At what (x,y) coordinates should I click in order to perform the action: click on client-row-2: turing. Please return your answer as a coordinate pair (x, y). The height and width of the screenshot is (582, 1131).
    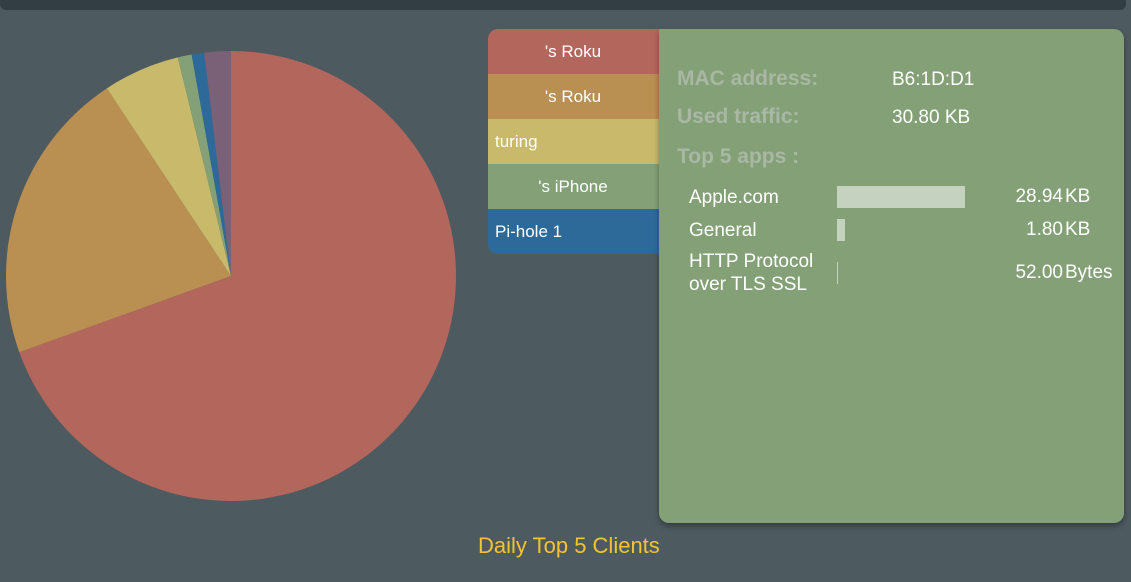
    Looking at the image, I should click on (576, 141).